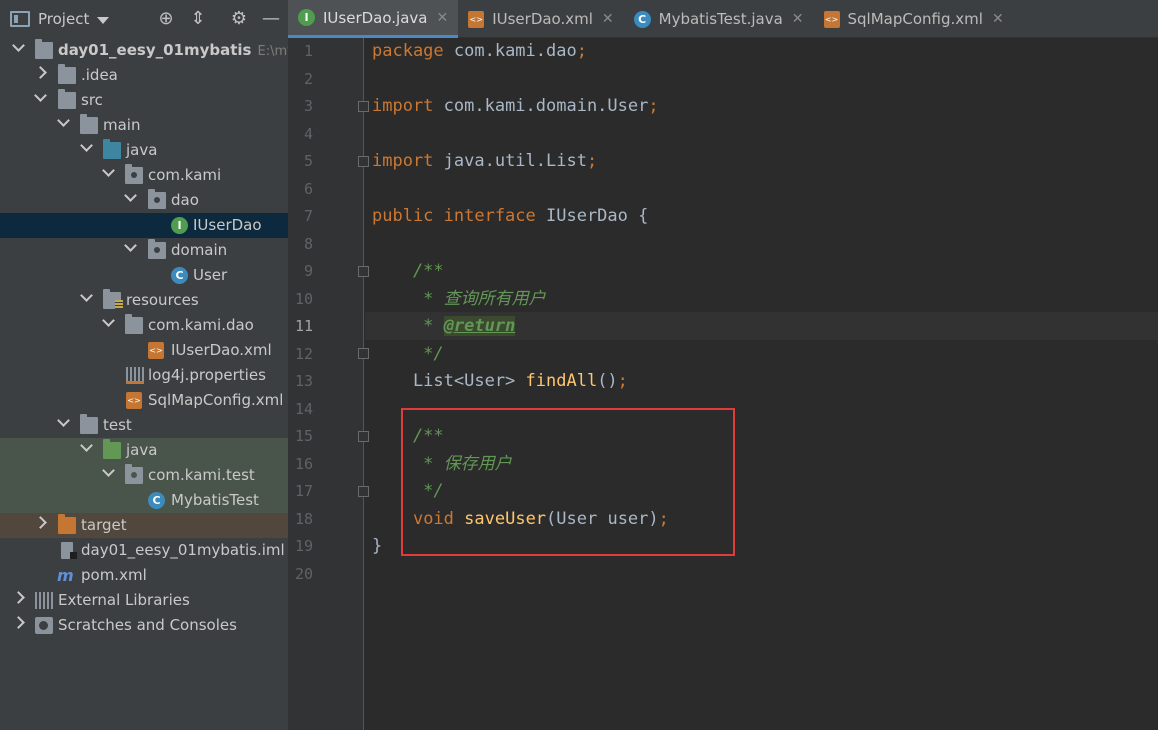  I want to click on tree-item-pom: m pom.xml, so click(144, 575).